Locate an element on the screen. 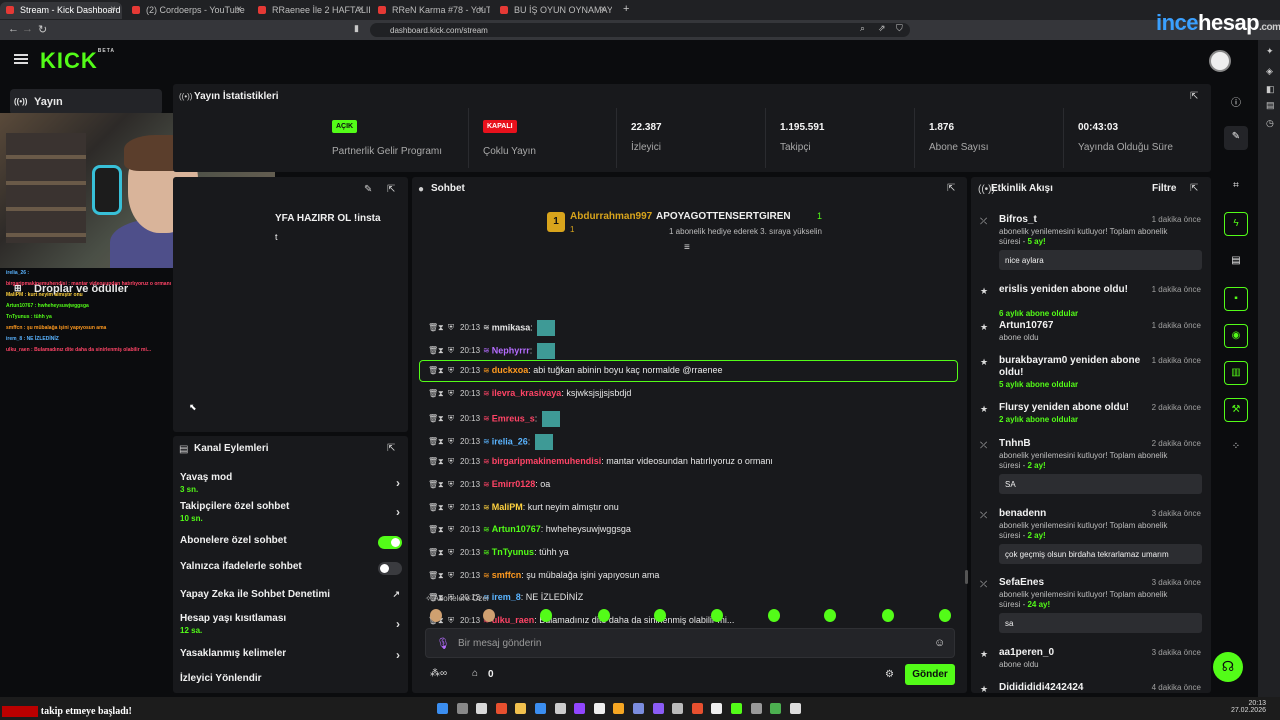  sidebar-item-yayin: ((•)) Yayın is located at coordinates (86, 102).